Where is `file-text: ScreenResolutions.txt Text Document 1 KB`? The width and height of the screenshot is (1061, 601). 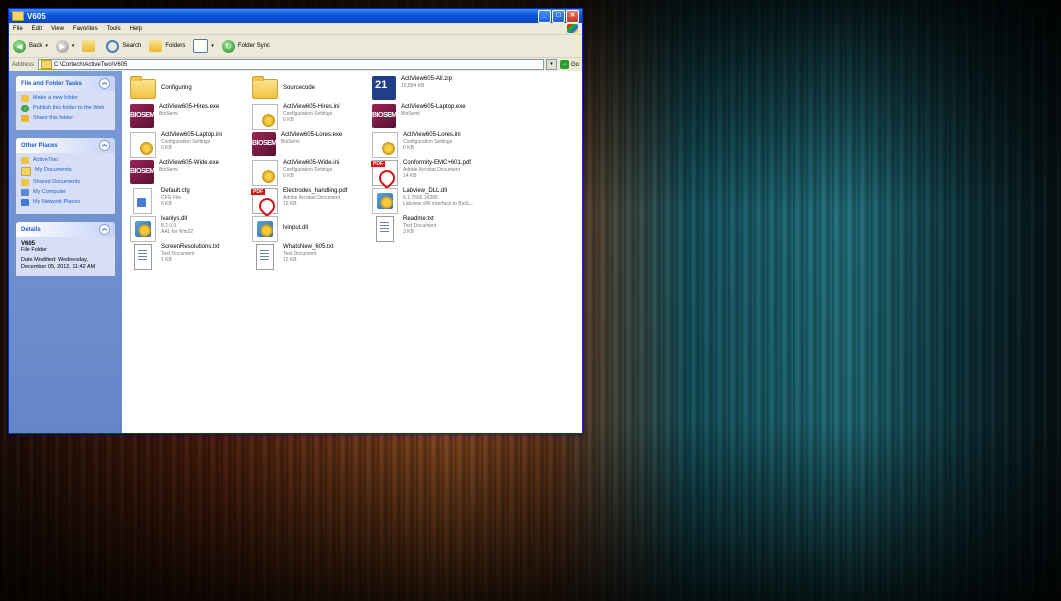
file-text: ScreenResolutions.txt Text Document 1 KB is located at coordinates (190, 253).